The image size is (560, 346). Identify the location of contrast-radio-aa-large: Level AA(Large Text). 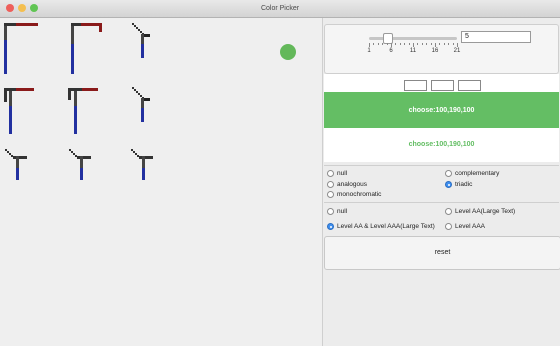
(480, 211).